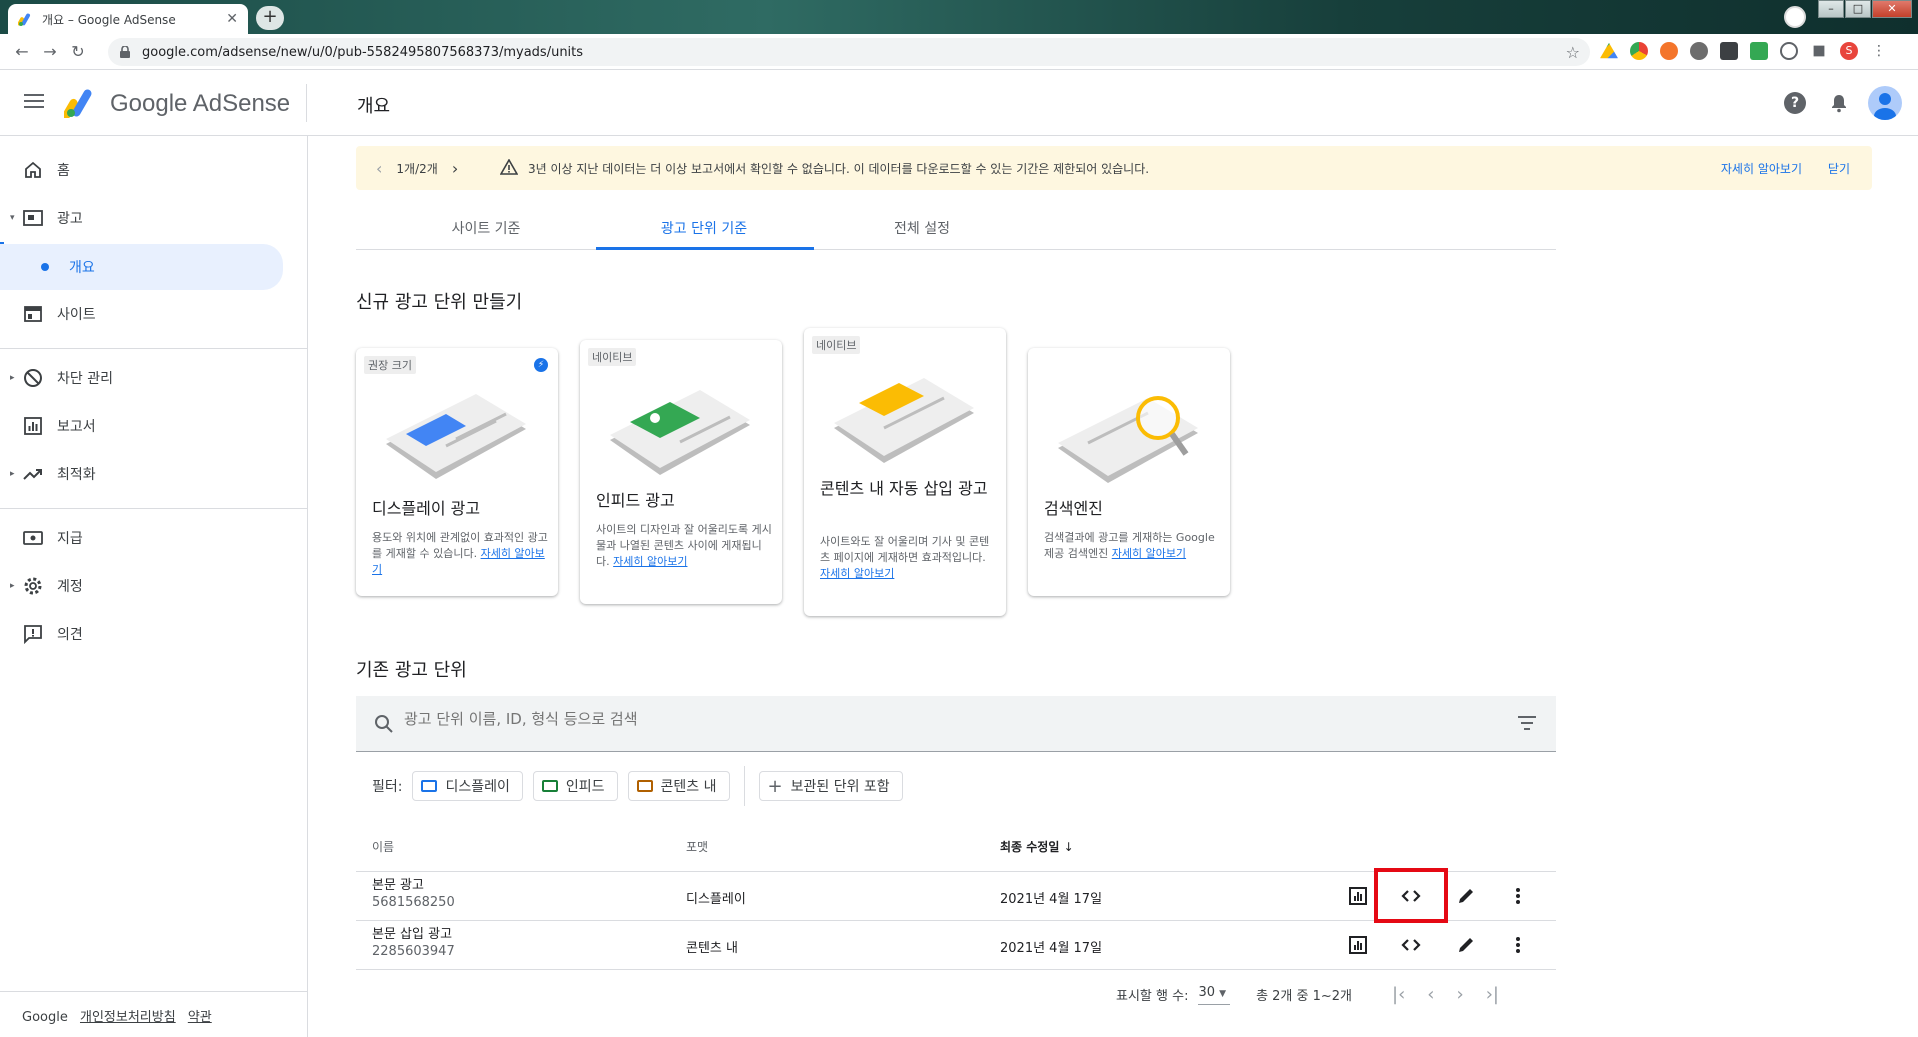 The image size is (1918, 1037). Describe the element at coordinates (150, 218) in the screenshot. I see `sidebar-item-ads: ▾ 광고` at that location.